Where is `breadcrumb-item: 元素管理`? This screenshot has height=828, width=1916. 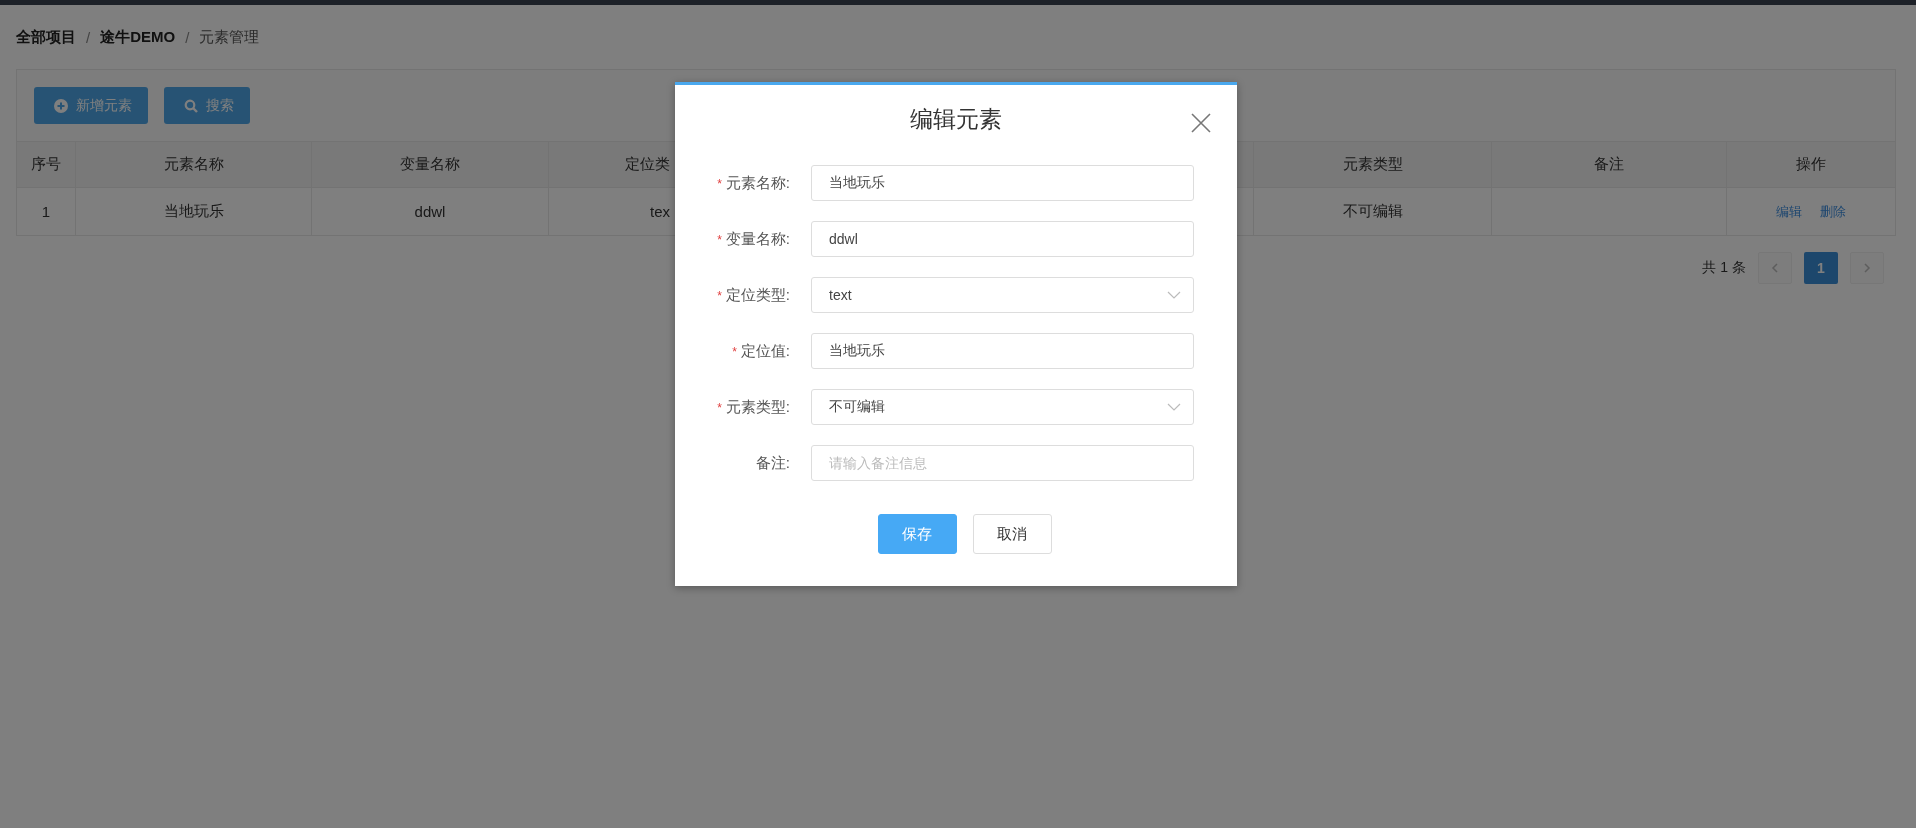 breadcrumb-item: 元素管理 is located at coordinates (229, 37).